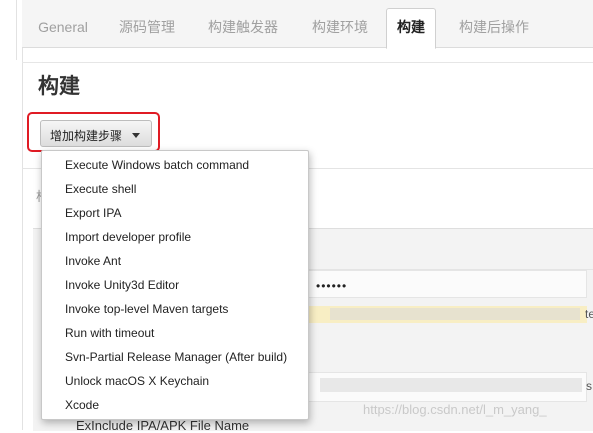 Image resolution: width=593 pixels, height=433 pixels. What do you see at coordinates (163, 425) in the screenshot?
I see `ipa-apk-file-name-label: ExInclude IPA/APK File Name` at bounding box center [163, 425].